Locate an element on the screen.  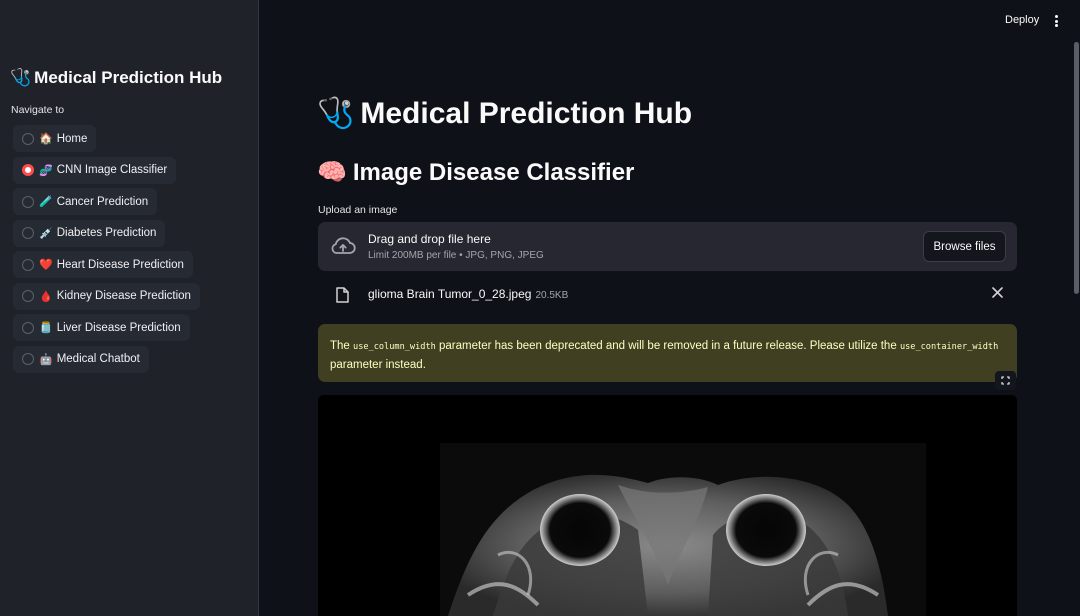
warning-code-2: use_container_width is located at coordinates (949, 347).